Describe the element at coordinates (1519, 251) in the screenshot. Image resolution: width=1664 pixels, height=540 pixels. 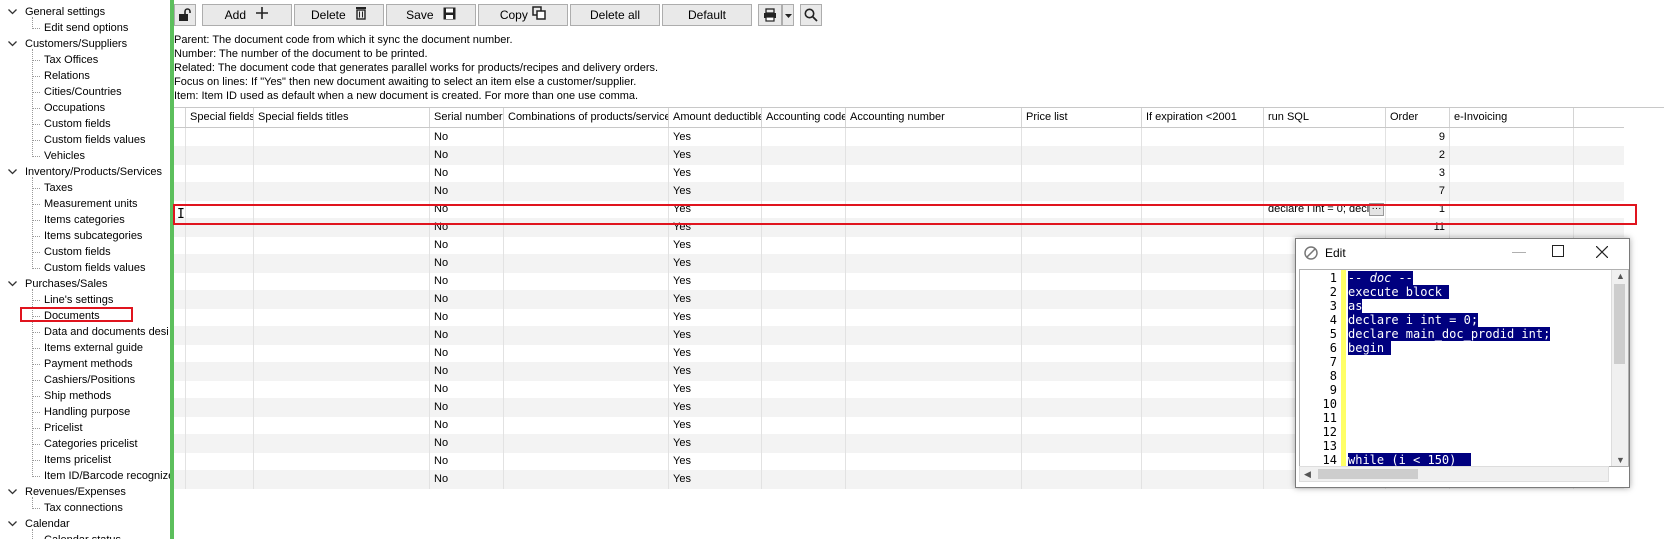
I see `minimize-icon: —` at that location.